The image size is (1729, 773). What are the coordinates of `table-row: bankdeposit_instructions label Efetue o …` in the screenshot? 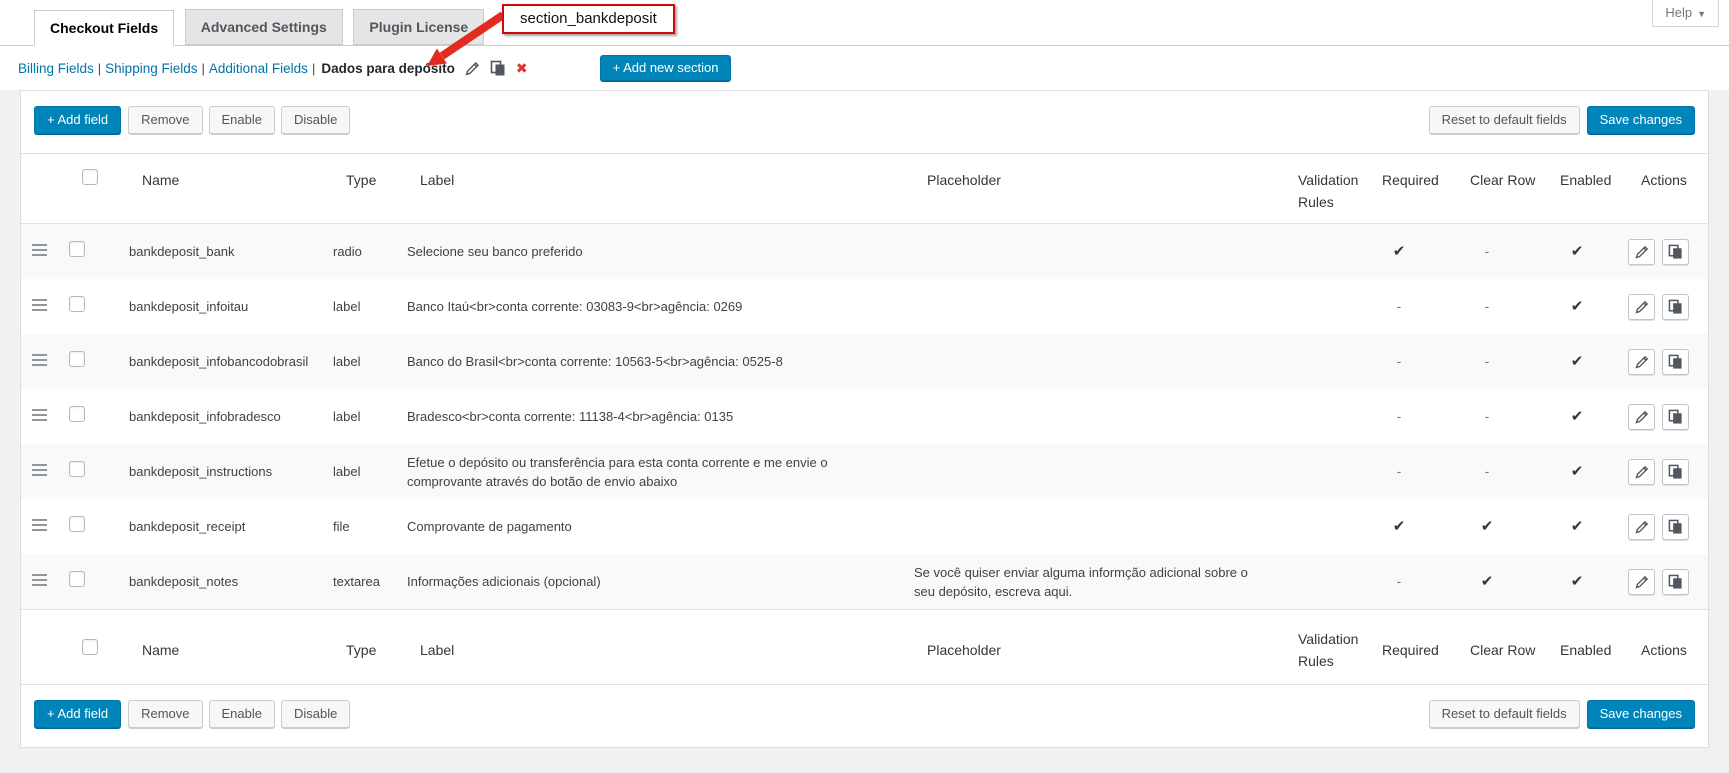 It's located at (864, 471).